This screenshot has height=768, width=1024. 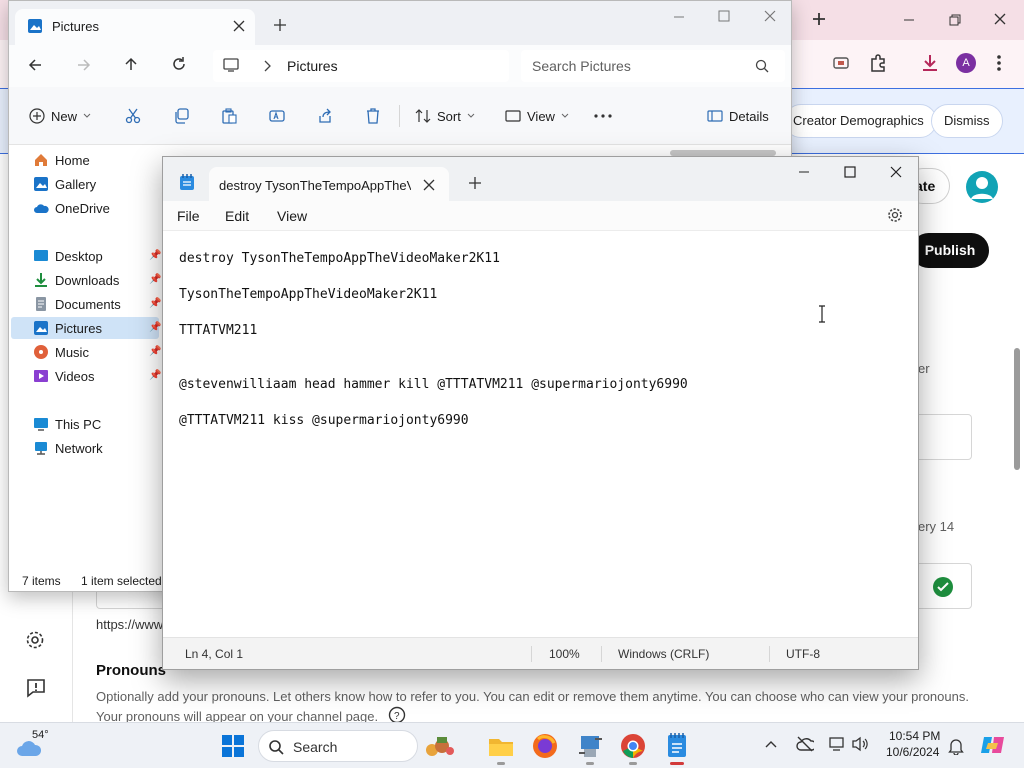 I want to click on menu-edit: Edit, so click(x=237, y=216).